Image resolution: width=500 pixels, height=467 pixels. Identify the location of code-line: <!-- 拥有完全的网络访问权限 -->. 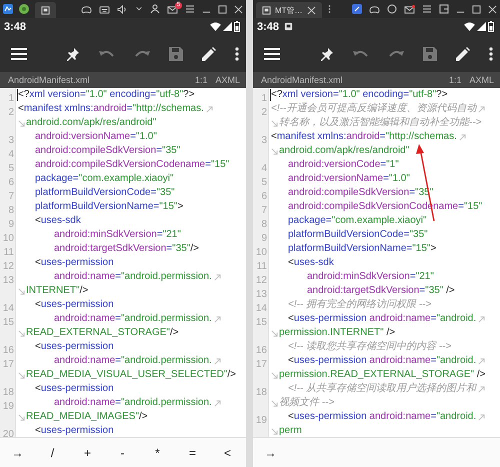
(360, 305).